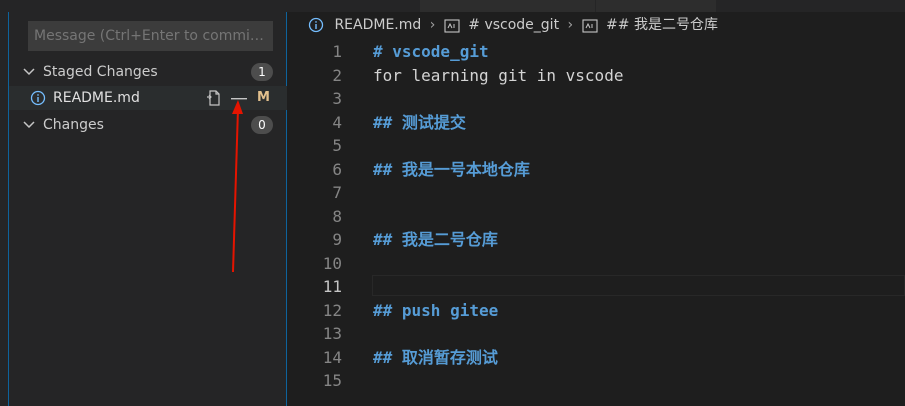 The image size is (905, 406). I want to click on editor-line: 7, so click(596, 192).